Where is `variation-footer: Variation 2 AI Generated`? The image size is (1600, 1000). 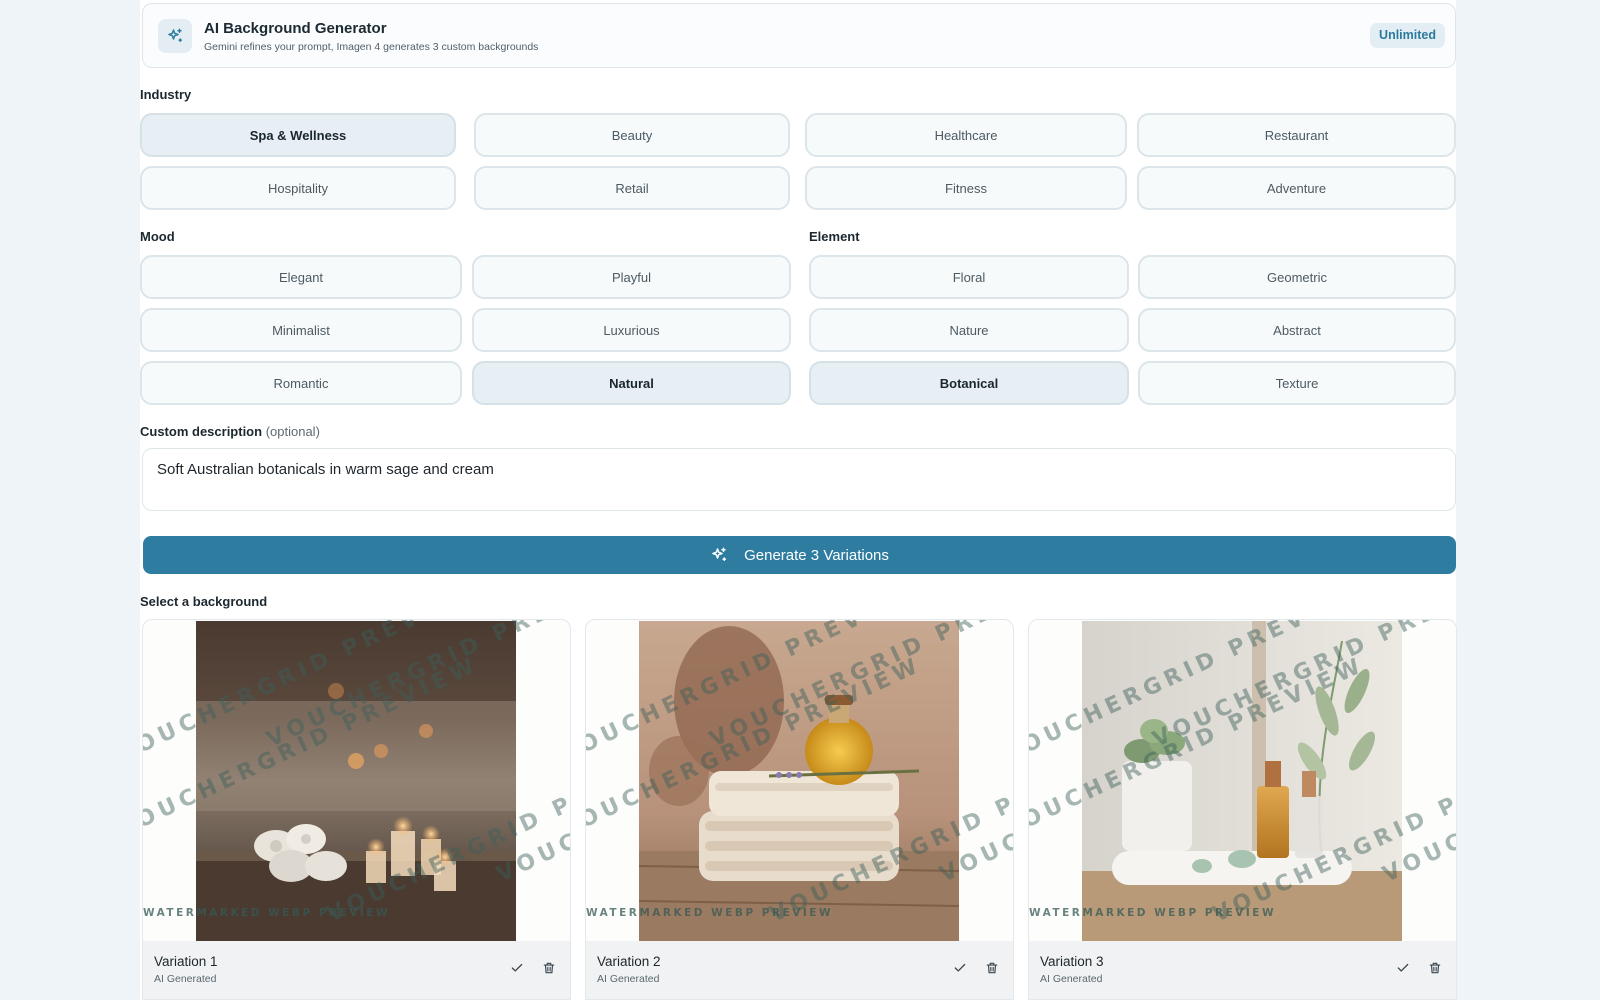
variation-footer: Variation 2 AI Generated is located at coordinates (799, 970).